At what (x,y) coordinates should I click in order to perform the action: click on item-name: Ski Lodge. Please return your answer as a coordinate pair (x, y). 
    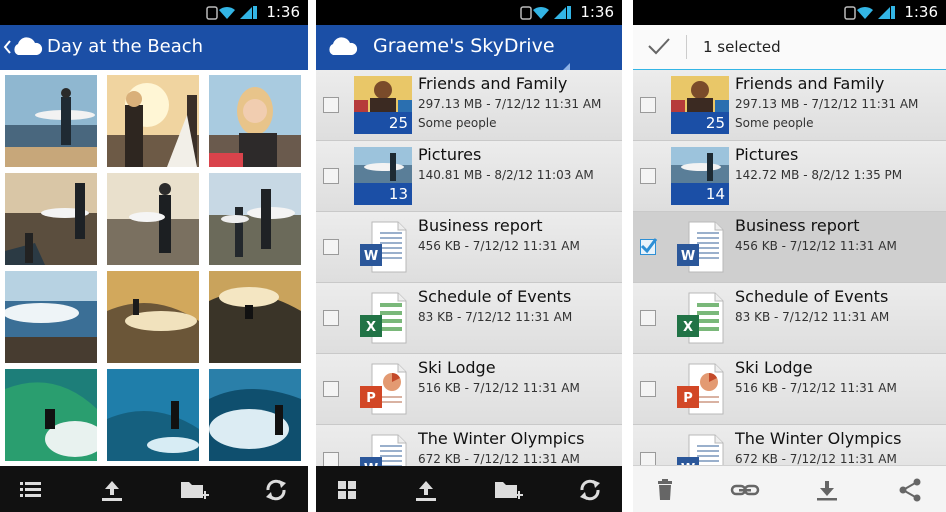
    Looking at the image, I should click on (774, 367).